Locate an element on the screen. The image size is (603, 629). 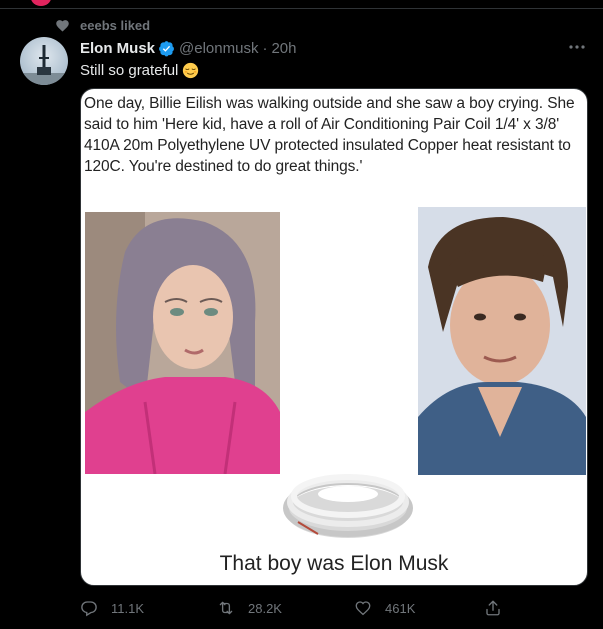
more-options-button is located at coordinates (577, 47).